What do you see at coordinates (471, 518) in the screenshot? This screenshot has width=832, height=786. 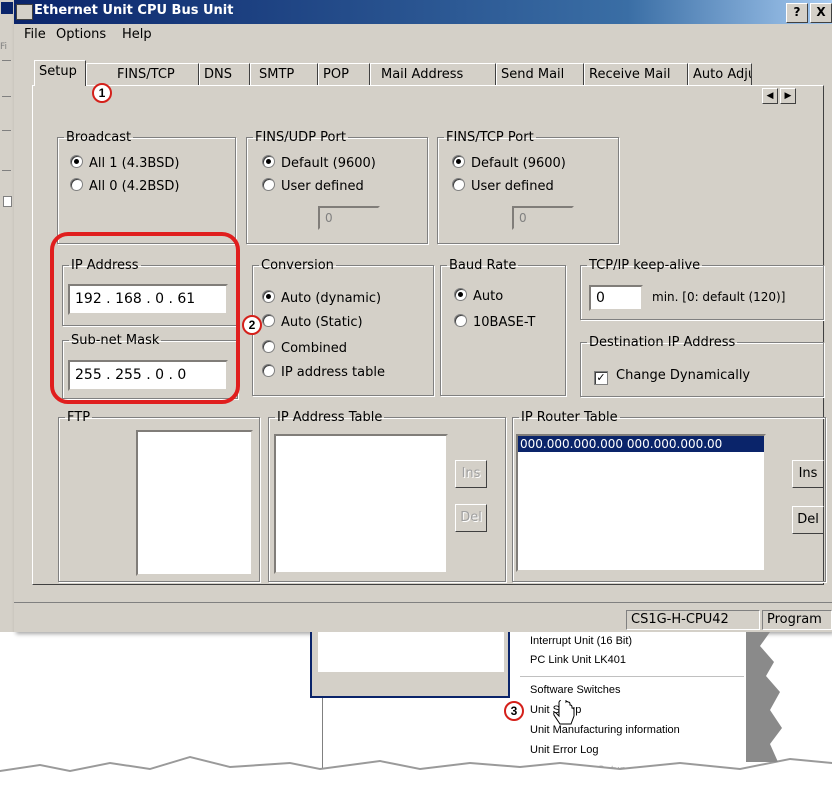 I see `ip-table-del-button: Del` at bounding box center [471, 518].